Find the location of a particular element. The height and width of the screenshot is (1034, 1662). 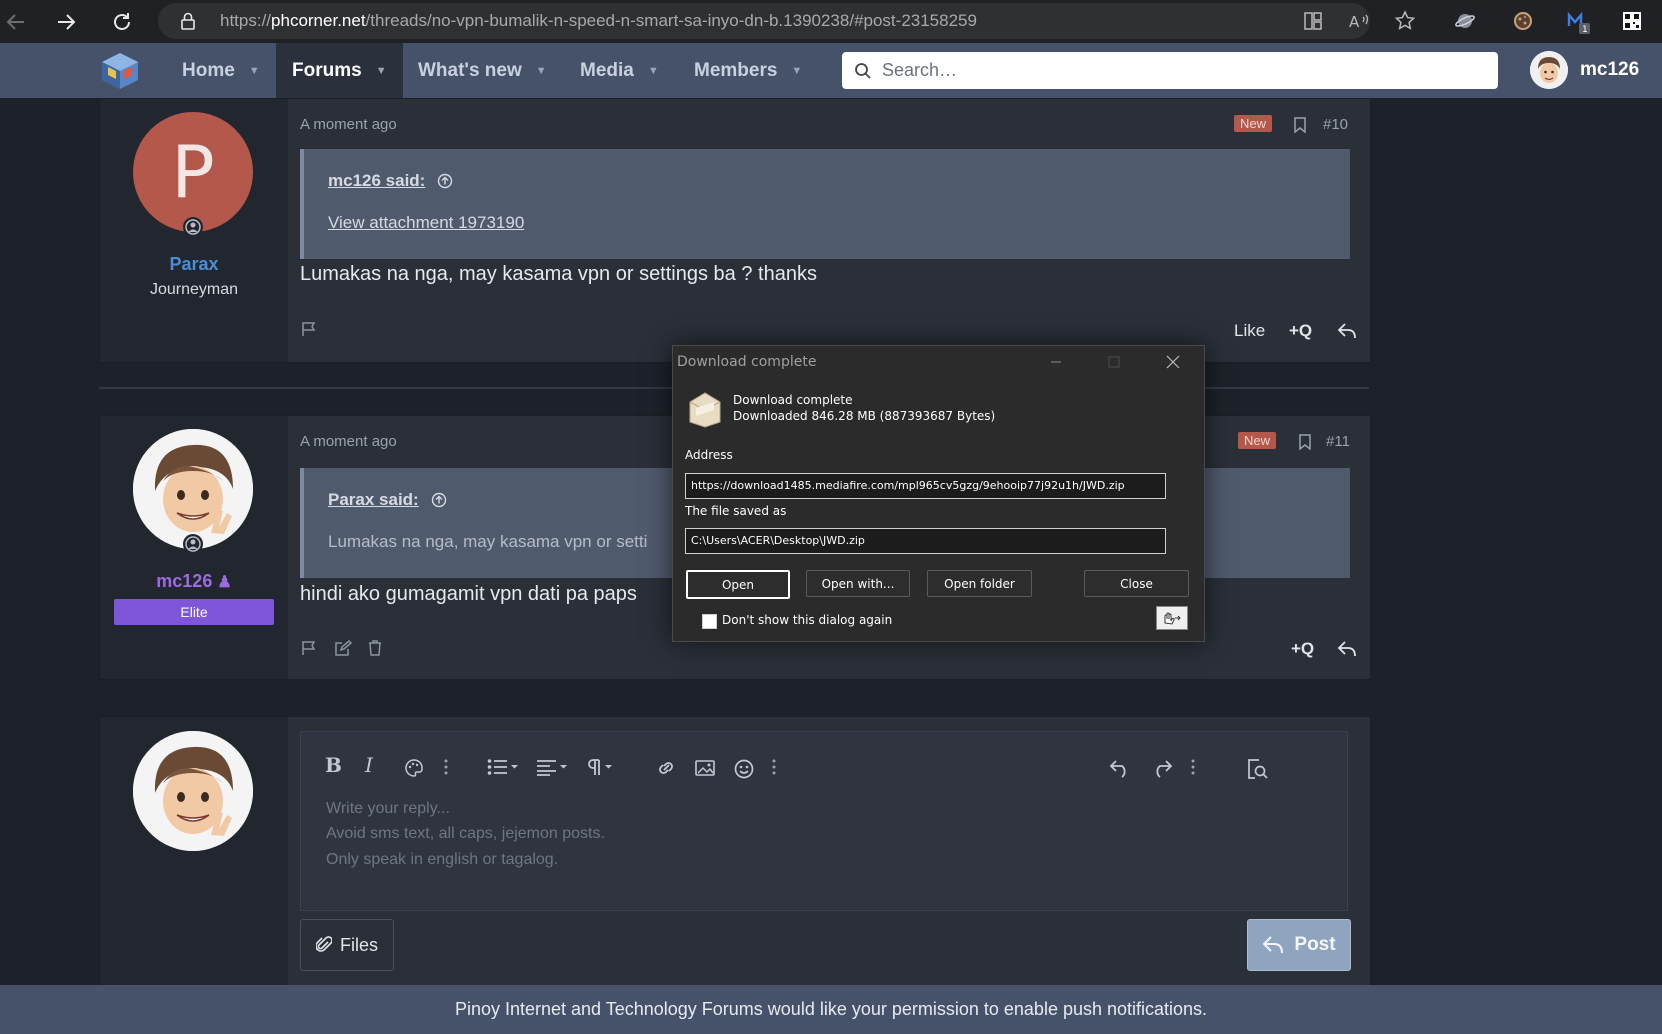

image-icon is located at coordinates (705, 768).